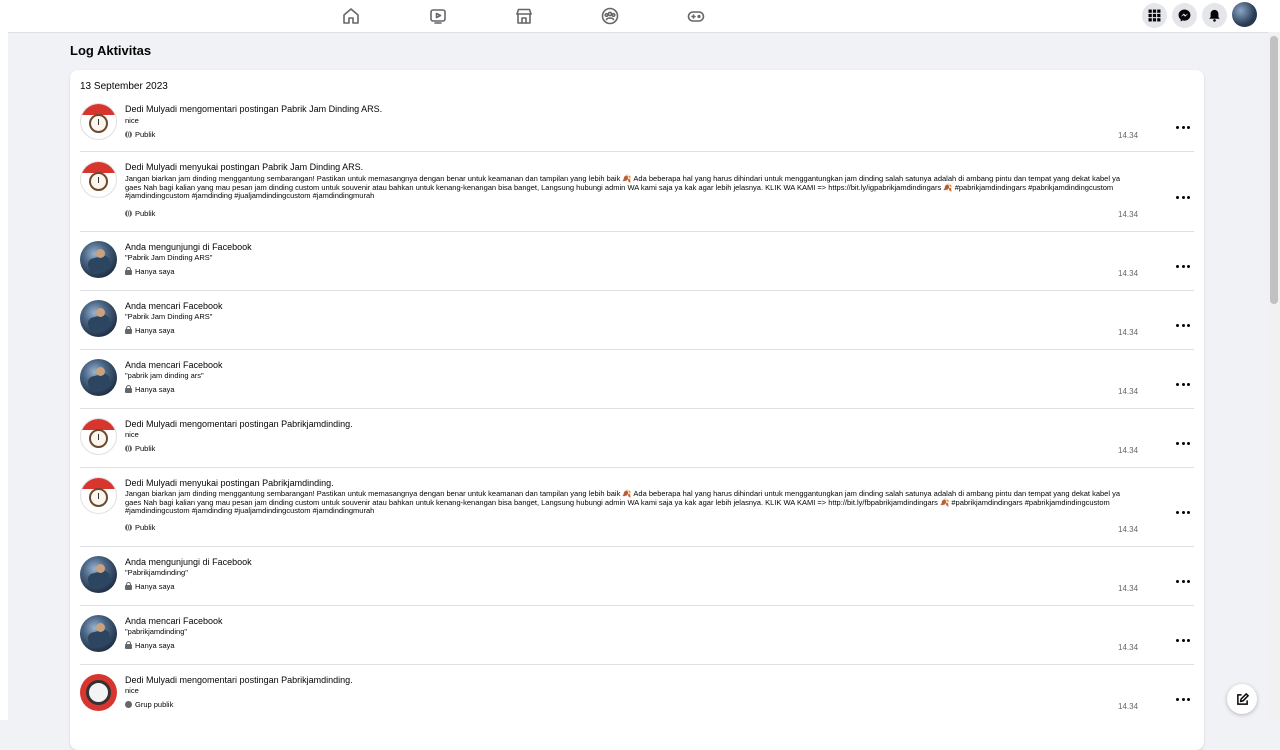 This screenshot has width=1280, height=750. Describe the element at coordinates (149, 704) in the screenshot. I see `privacy-label: Grup publik` at that location.